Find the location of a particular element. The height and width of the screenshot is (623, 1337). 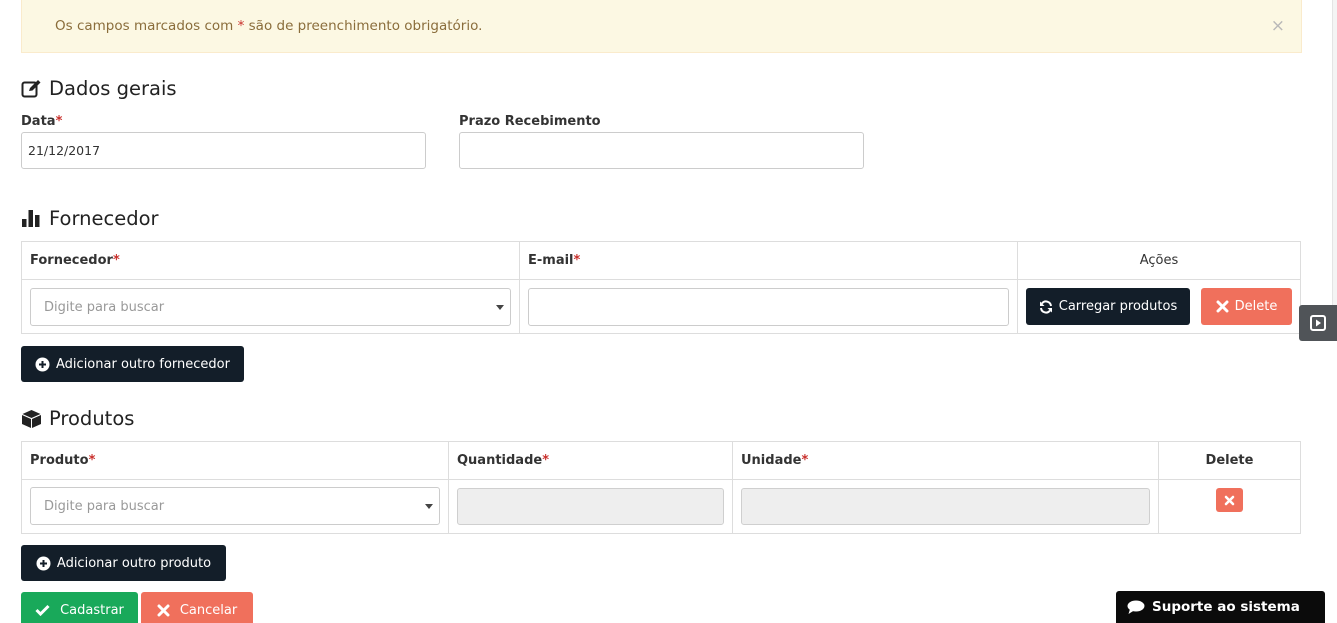

section-title-supplier: Fornecedor is located at coordinates (90, 218).